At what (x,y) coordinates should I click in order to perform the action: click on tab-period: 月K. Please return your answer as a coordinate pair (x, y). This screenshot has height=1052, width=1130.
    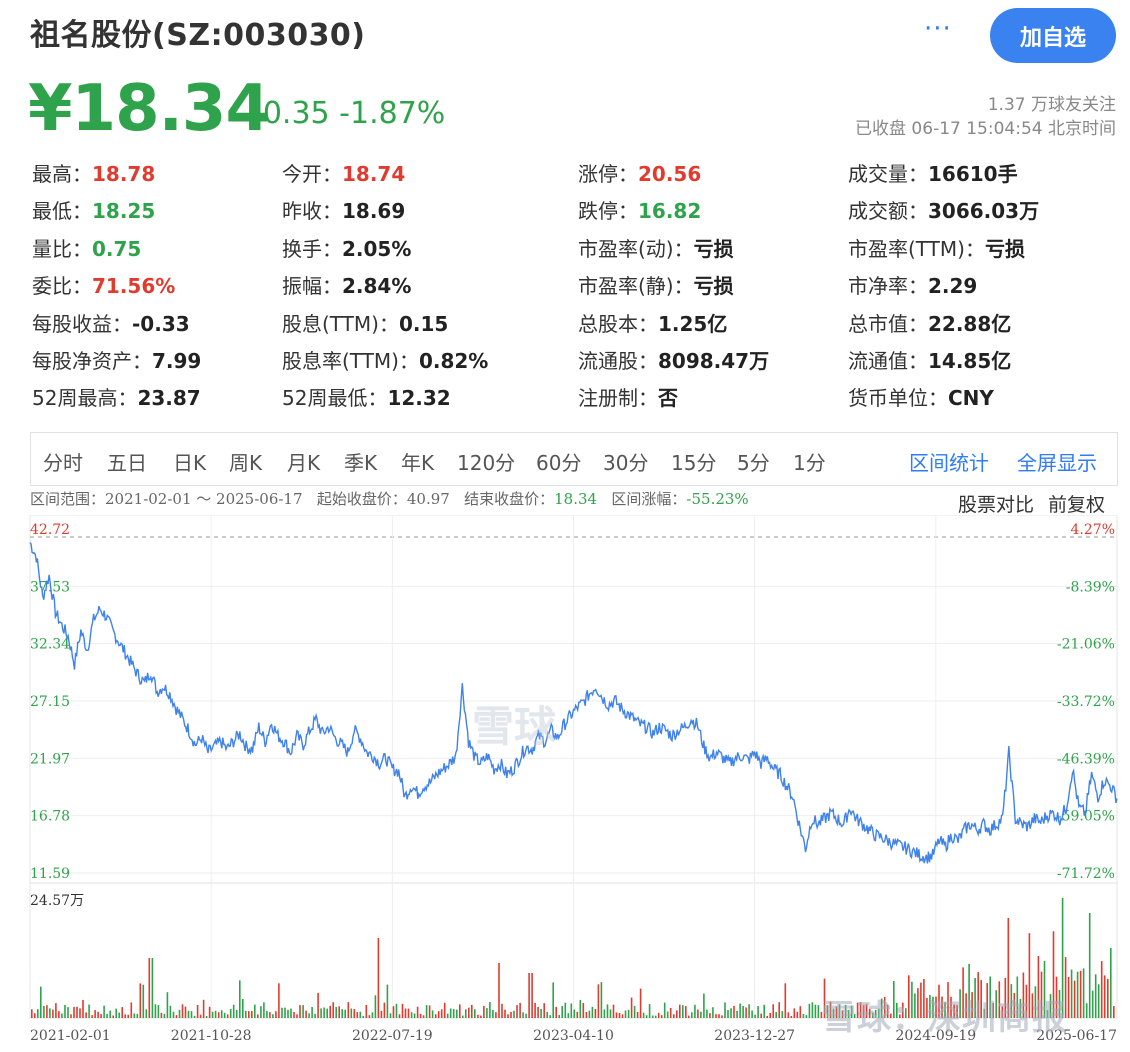
    Looking at the image, I should click on (303, 461).